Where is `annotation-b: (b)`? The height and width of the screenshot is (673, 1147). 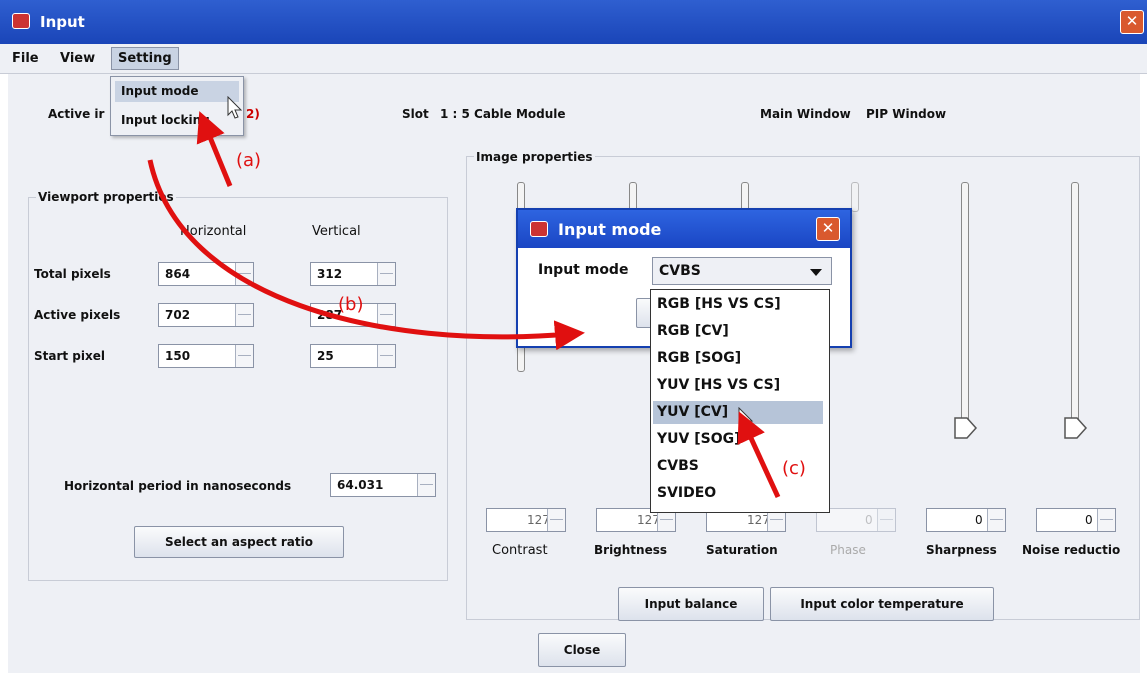 annotation-b: (b) is located at coordinates (351, 304).